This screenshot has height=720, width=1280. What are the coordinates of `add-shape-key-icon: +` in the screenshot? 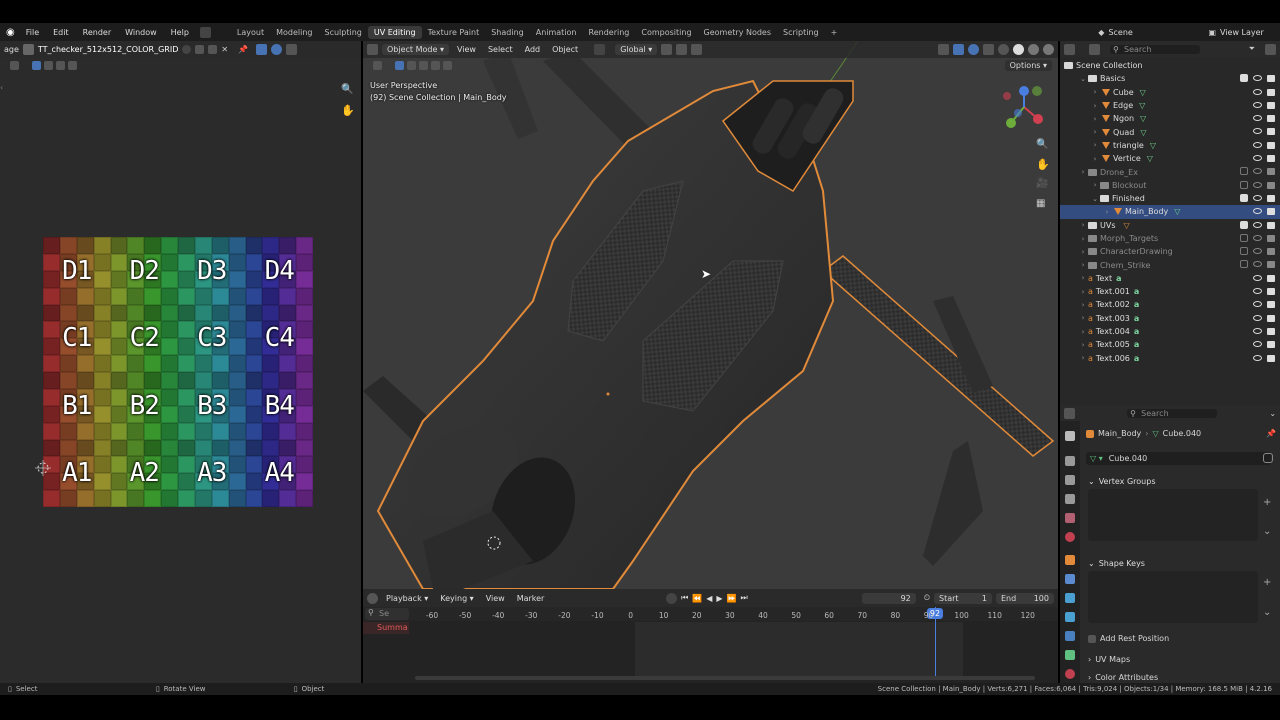 It's located at (1267, 582).